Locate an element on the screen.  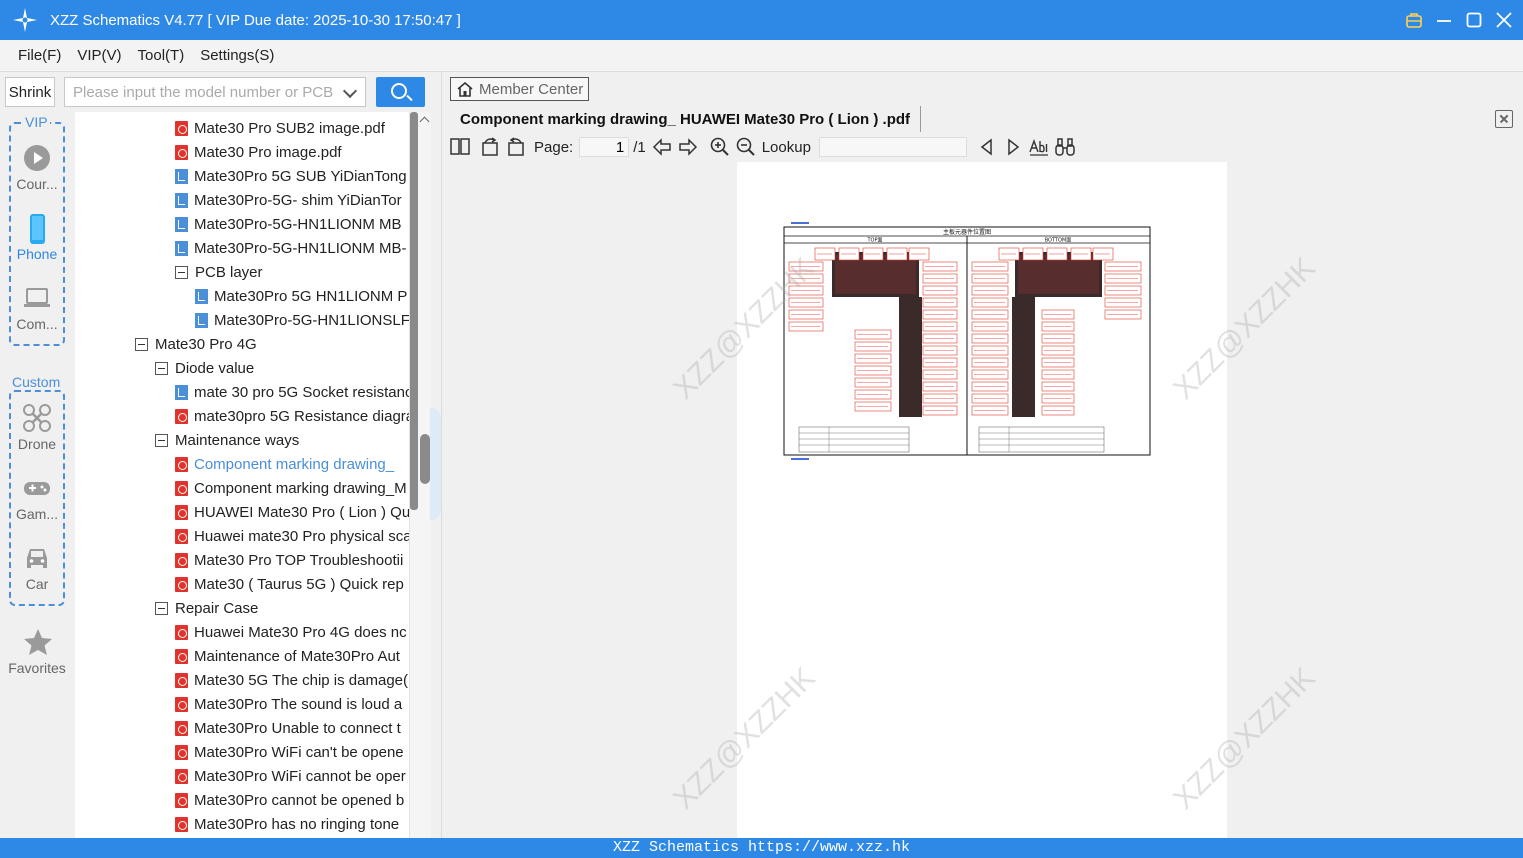
tree-file-item: Mate30Pro WiFi can't be opene is located at coordinates (289, 752).